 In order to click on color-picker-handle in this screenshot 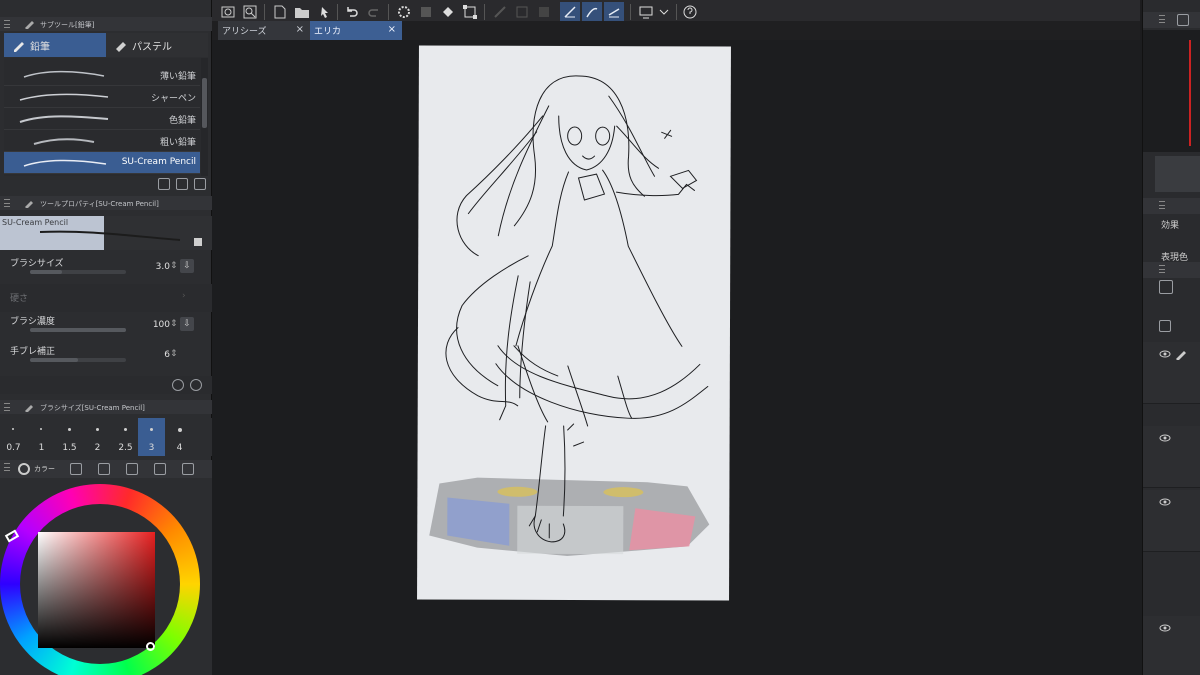, I will do `click(150, 646)`.